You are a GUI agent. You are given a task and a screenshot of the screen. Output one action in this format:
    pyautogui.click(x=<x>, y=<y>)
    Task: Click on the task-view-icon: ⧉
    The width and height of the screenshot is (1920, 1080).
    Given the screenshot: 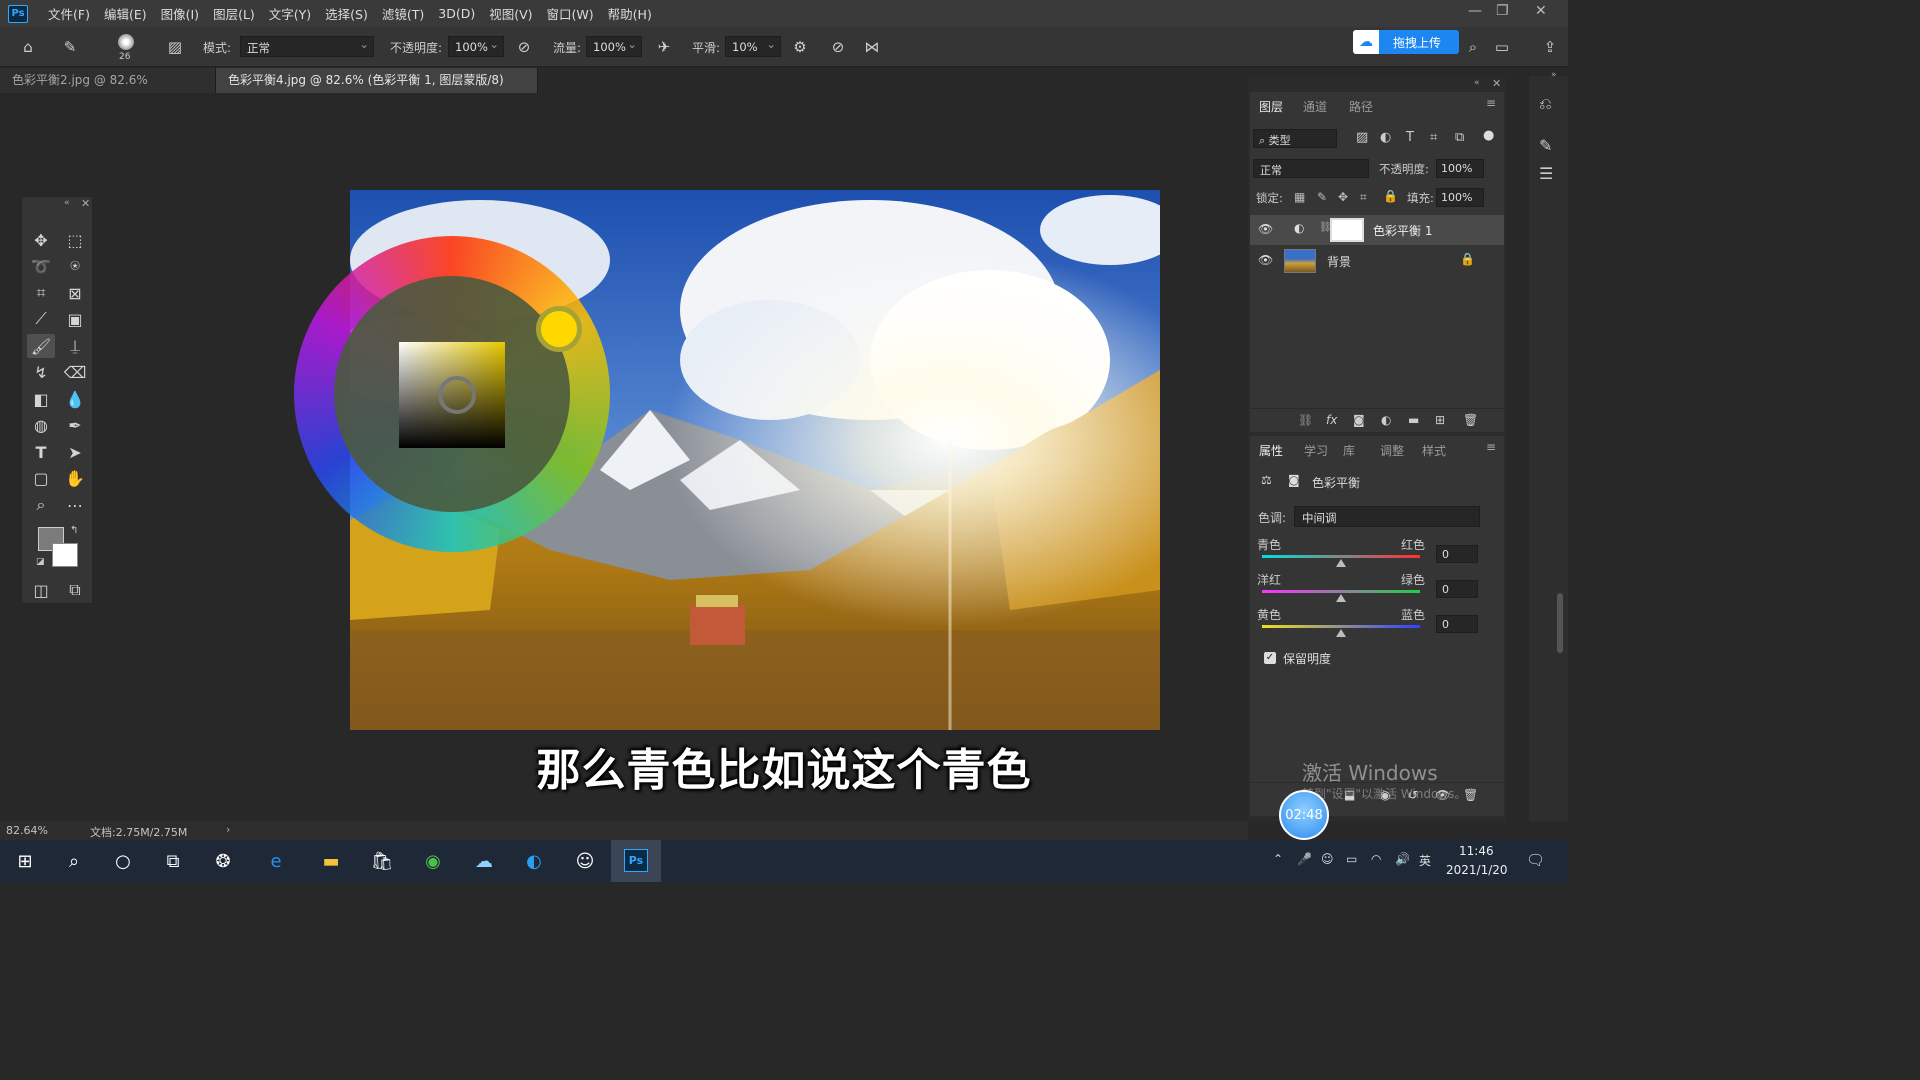 What is the action you would take?
    pyautogui.click(x=173, y=861)
    